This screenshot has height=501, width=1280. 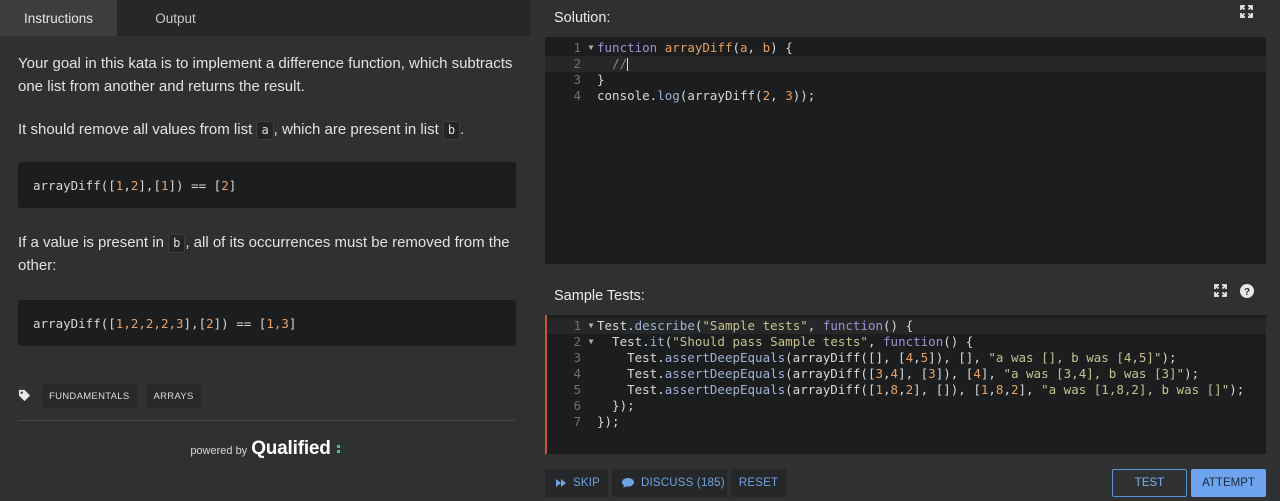 I want to click on text-cursor, so click(x=628, y=64).